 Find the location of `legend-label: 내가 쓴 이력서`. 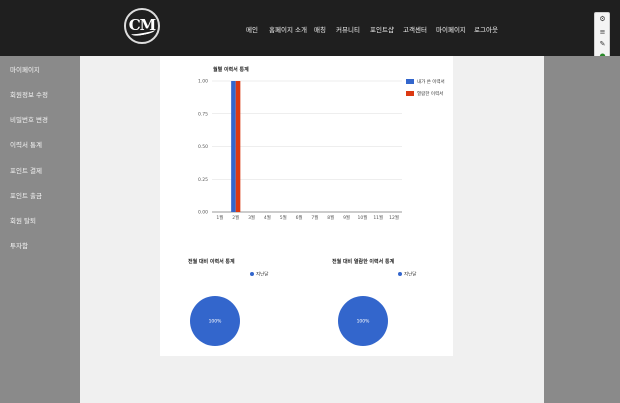

legend-label: 내가 쓴 이력서 is located at coordinates (431, 81).